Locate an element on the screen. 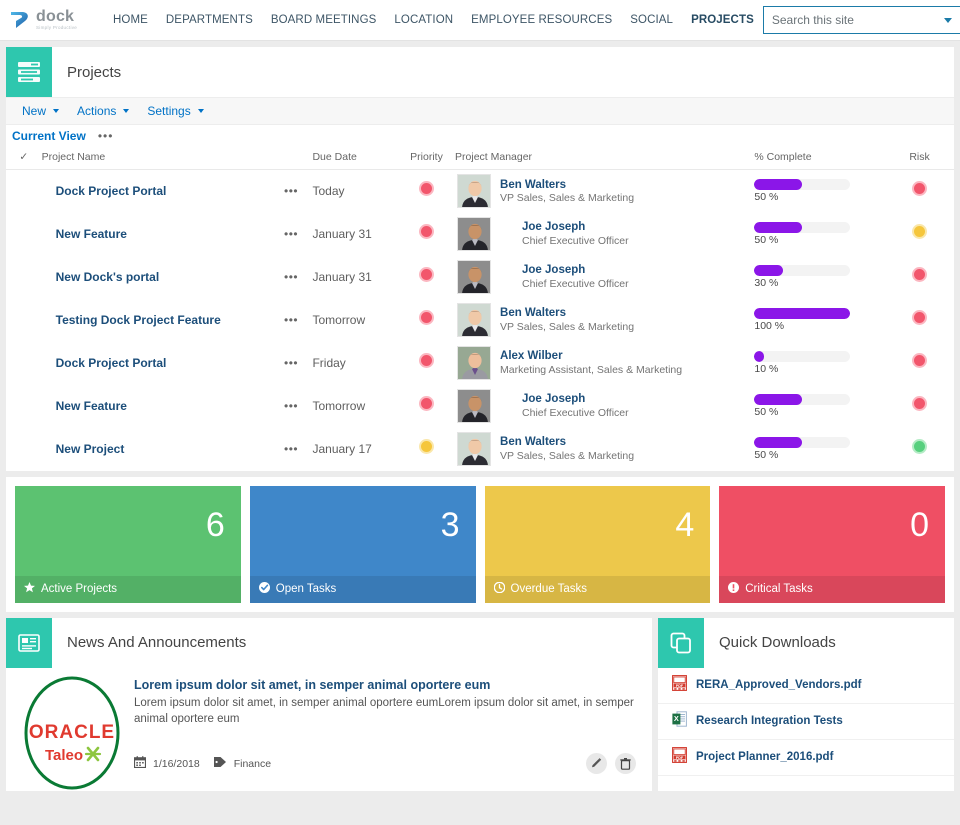  stat-tile-value: 3 is located at coordinates (450, 524).